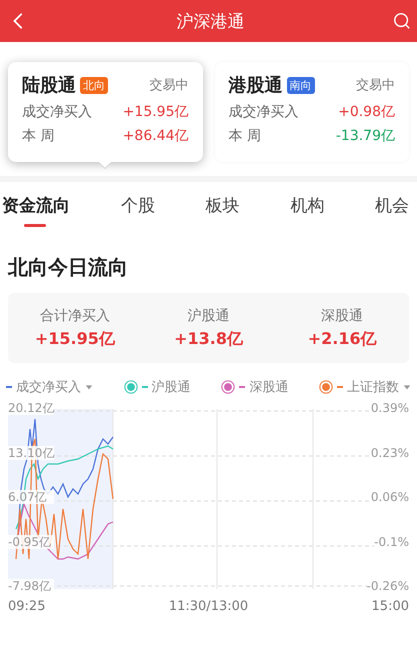 Image resolution: width=417 pixels, height=658 pixels. What do you see at coordinates (389, 497) in the screenshot?
I see `axis-label: 0.06%` at bounding box center [389, 497].